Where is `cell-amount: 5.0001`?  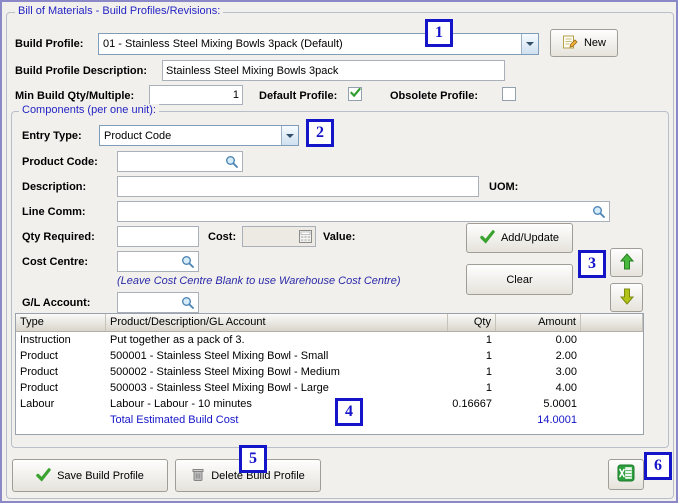
cell-amount: 5.0001 is located at coordinates (560, 404).